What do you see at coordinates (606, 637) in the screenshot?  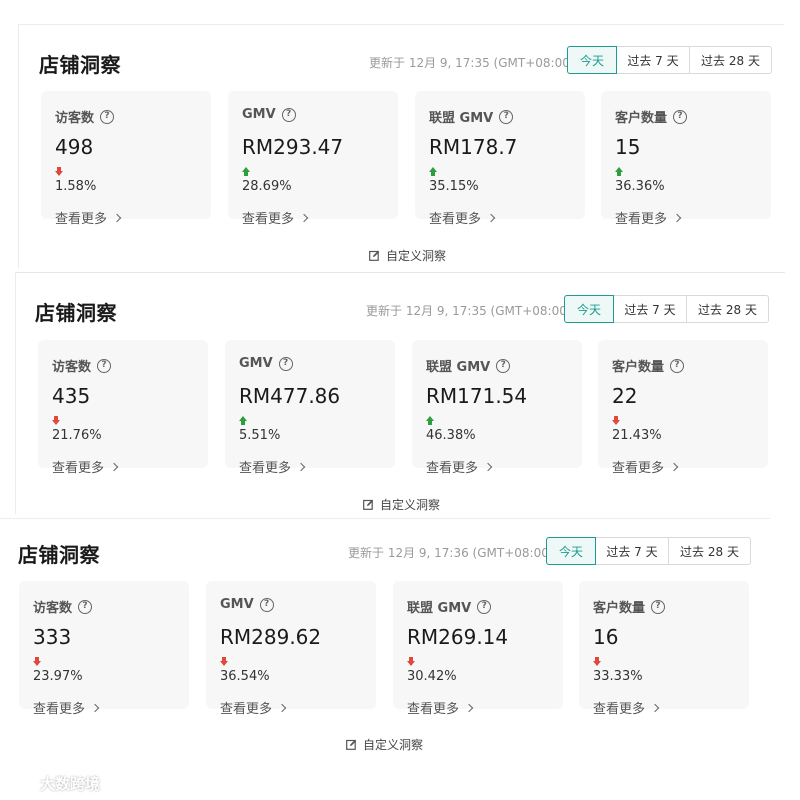 I see `metric-value: 16` at bounding box center [606, 637].